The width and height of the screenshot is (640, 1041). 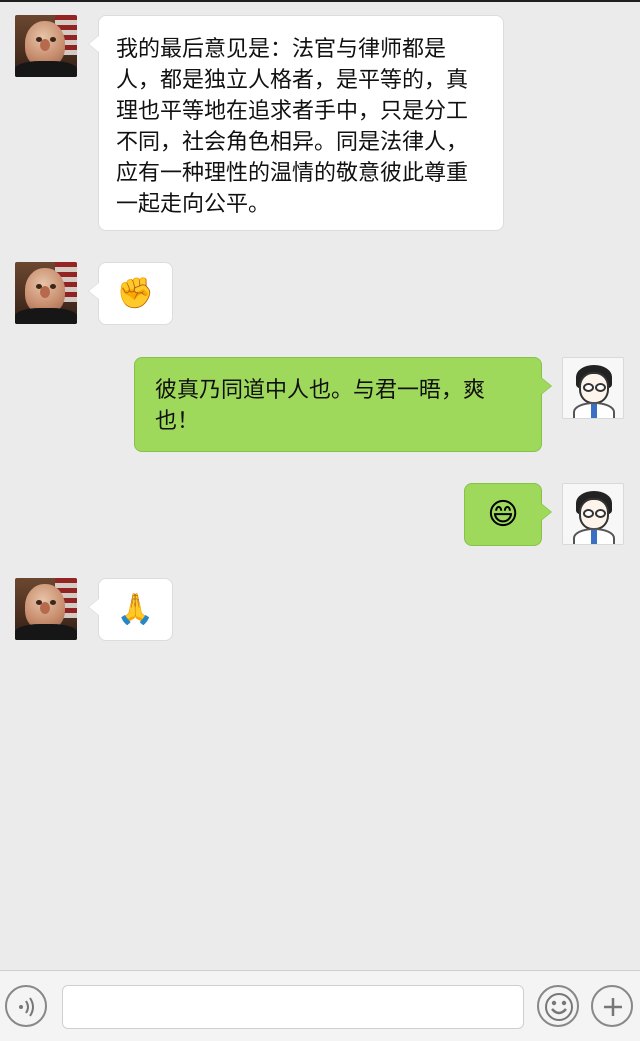 I want to click on grin-emoji: 😄, so click(x=503, y=514).